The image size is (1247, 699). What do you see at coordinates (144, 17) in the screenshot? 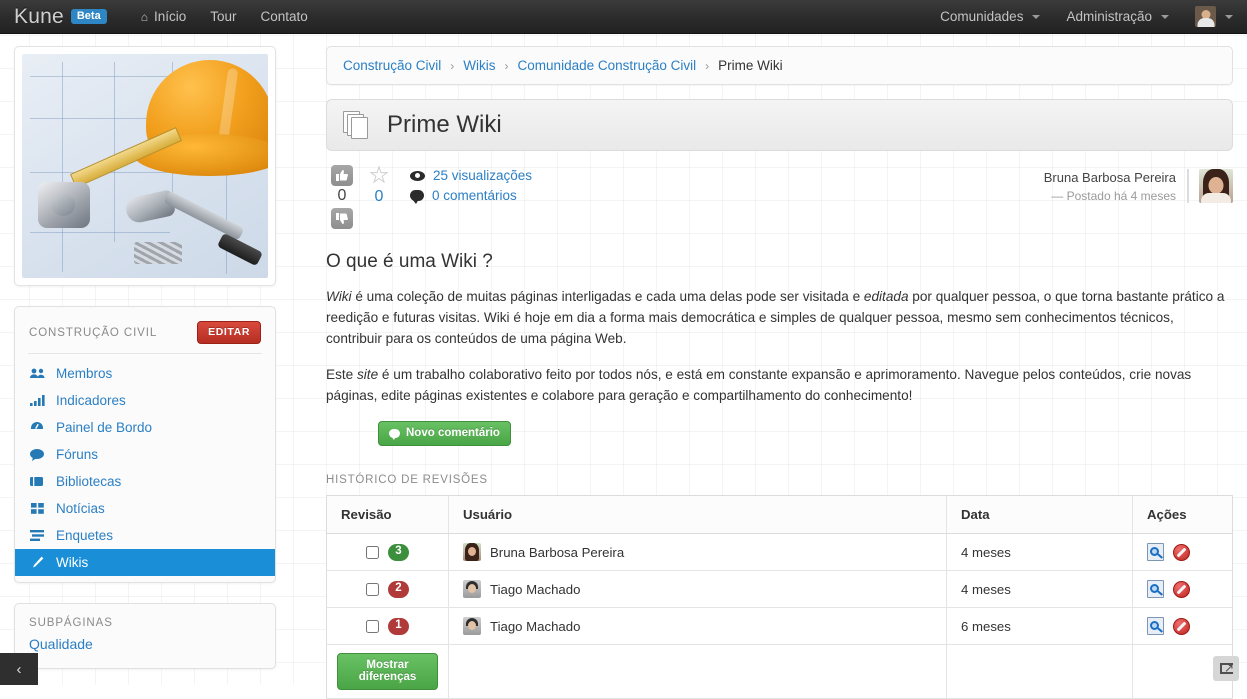
I see `home-icon: ⌂` at bounding box center [144, 17].